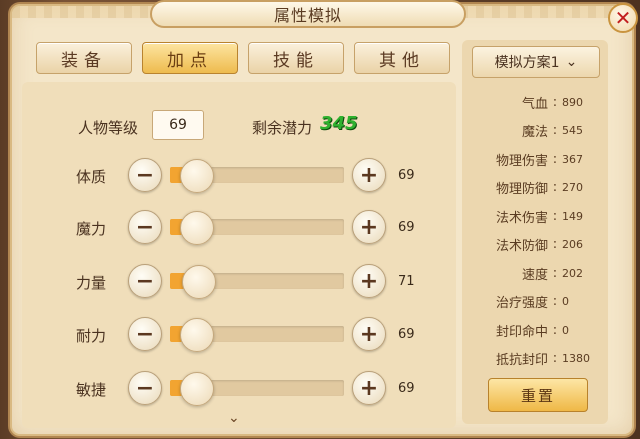  I want to click on attribute-row: 速度 : 202, so click(536, 273).